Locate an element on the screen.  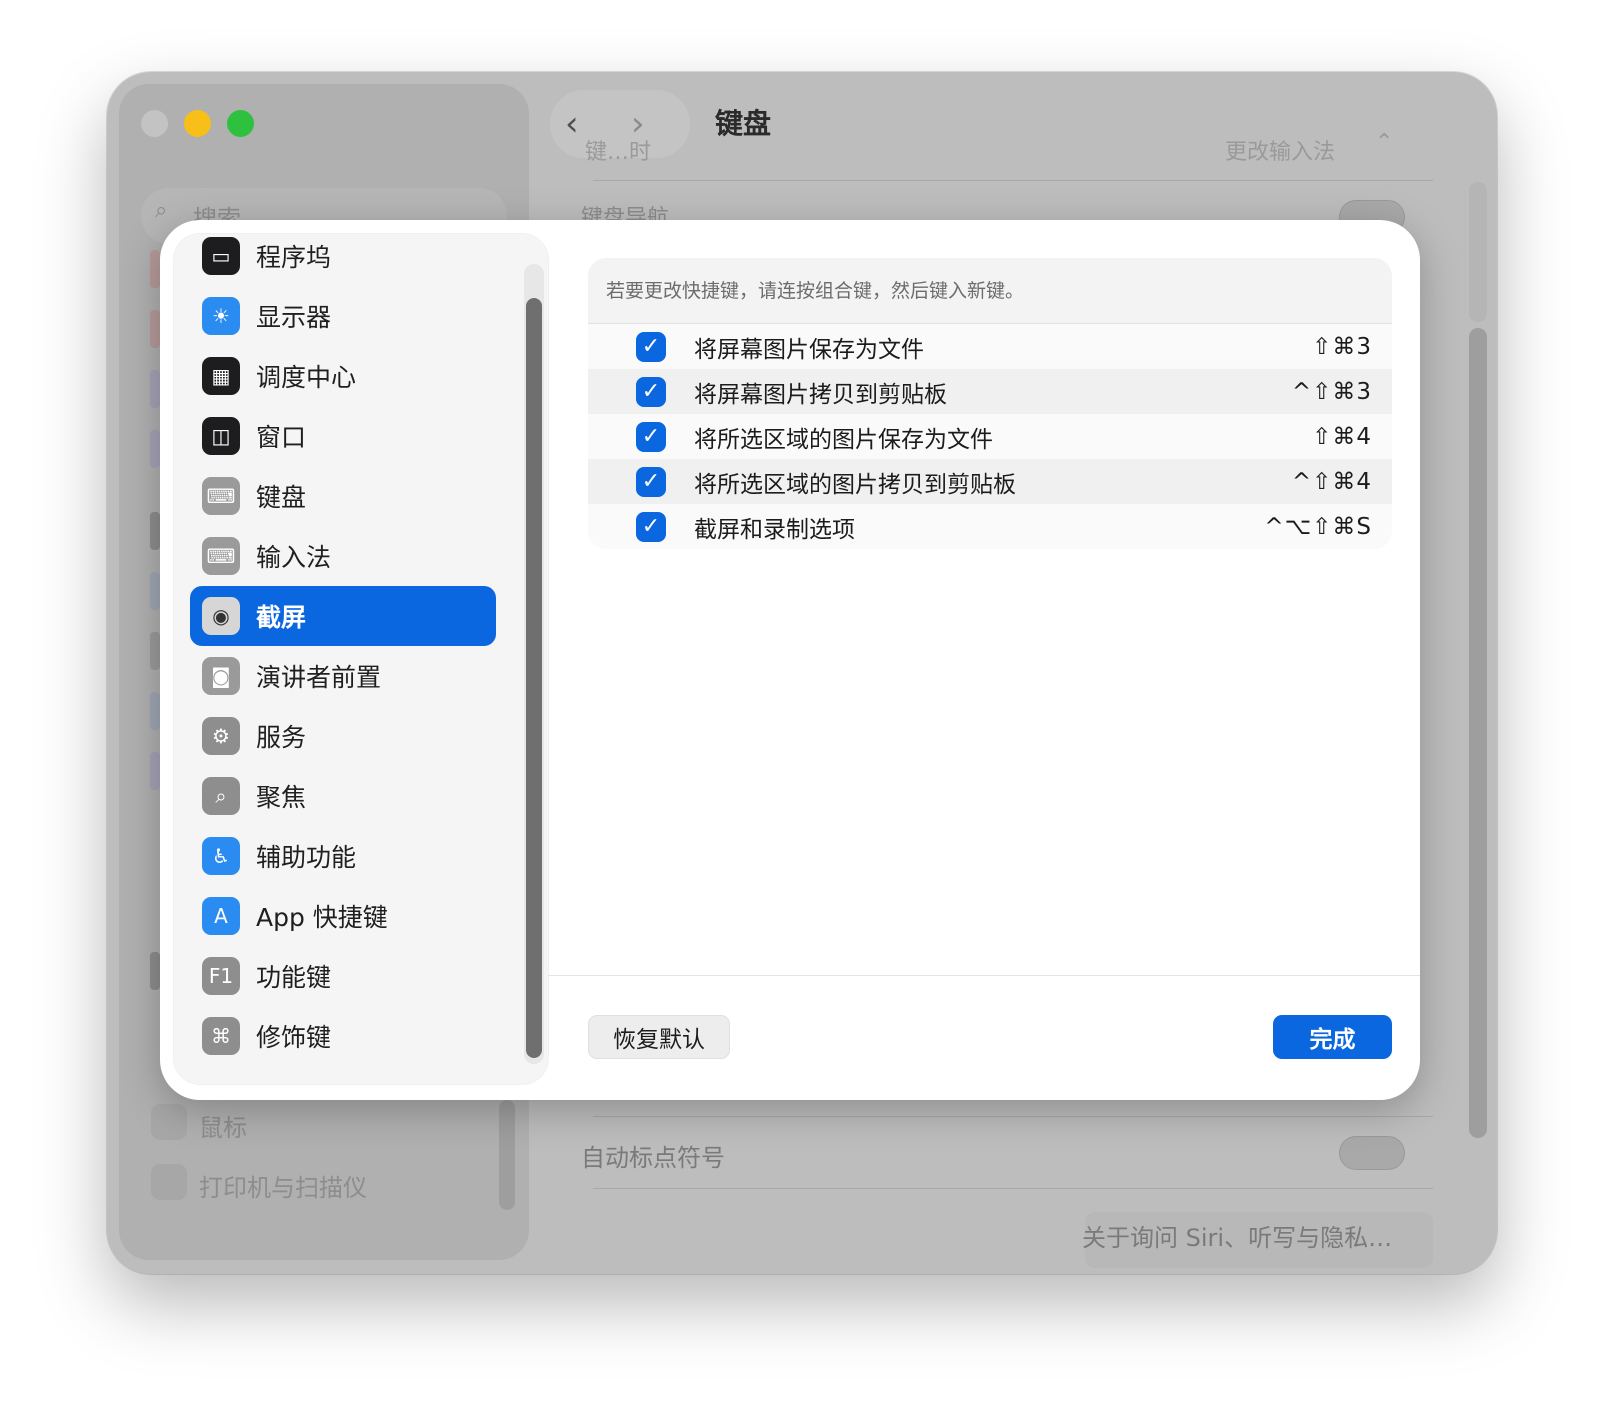
sidebar-item-label: 修饰键 is located at coordinates (294, 1037).